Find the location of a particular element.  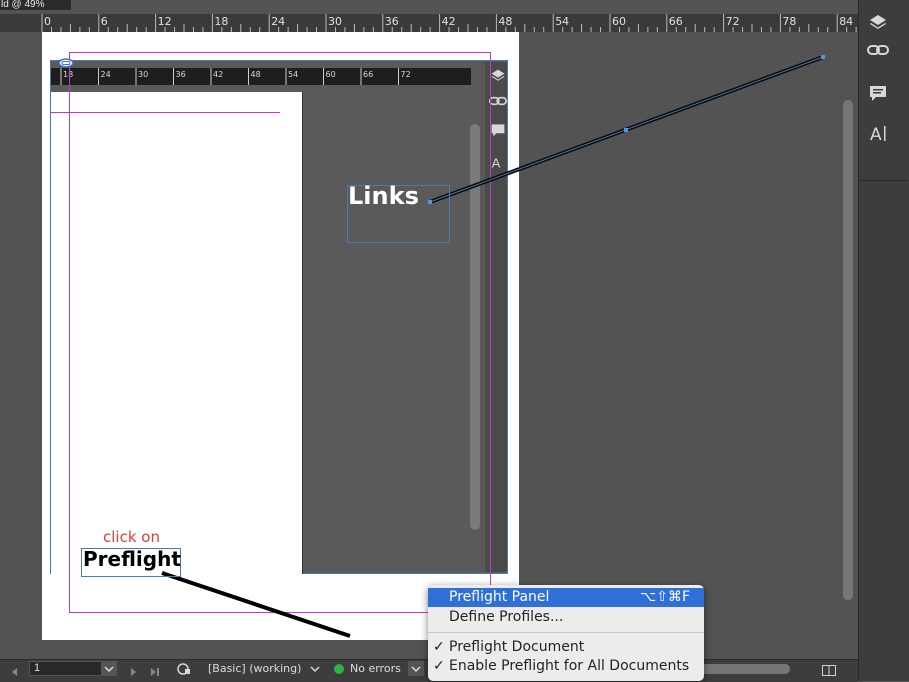

callout-anchor-mid is located at coordinates (626, 130).